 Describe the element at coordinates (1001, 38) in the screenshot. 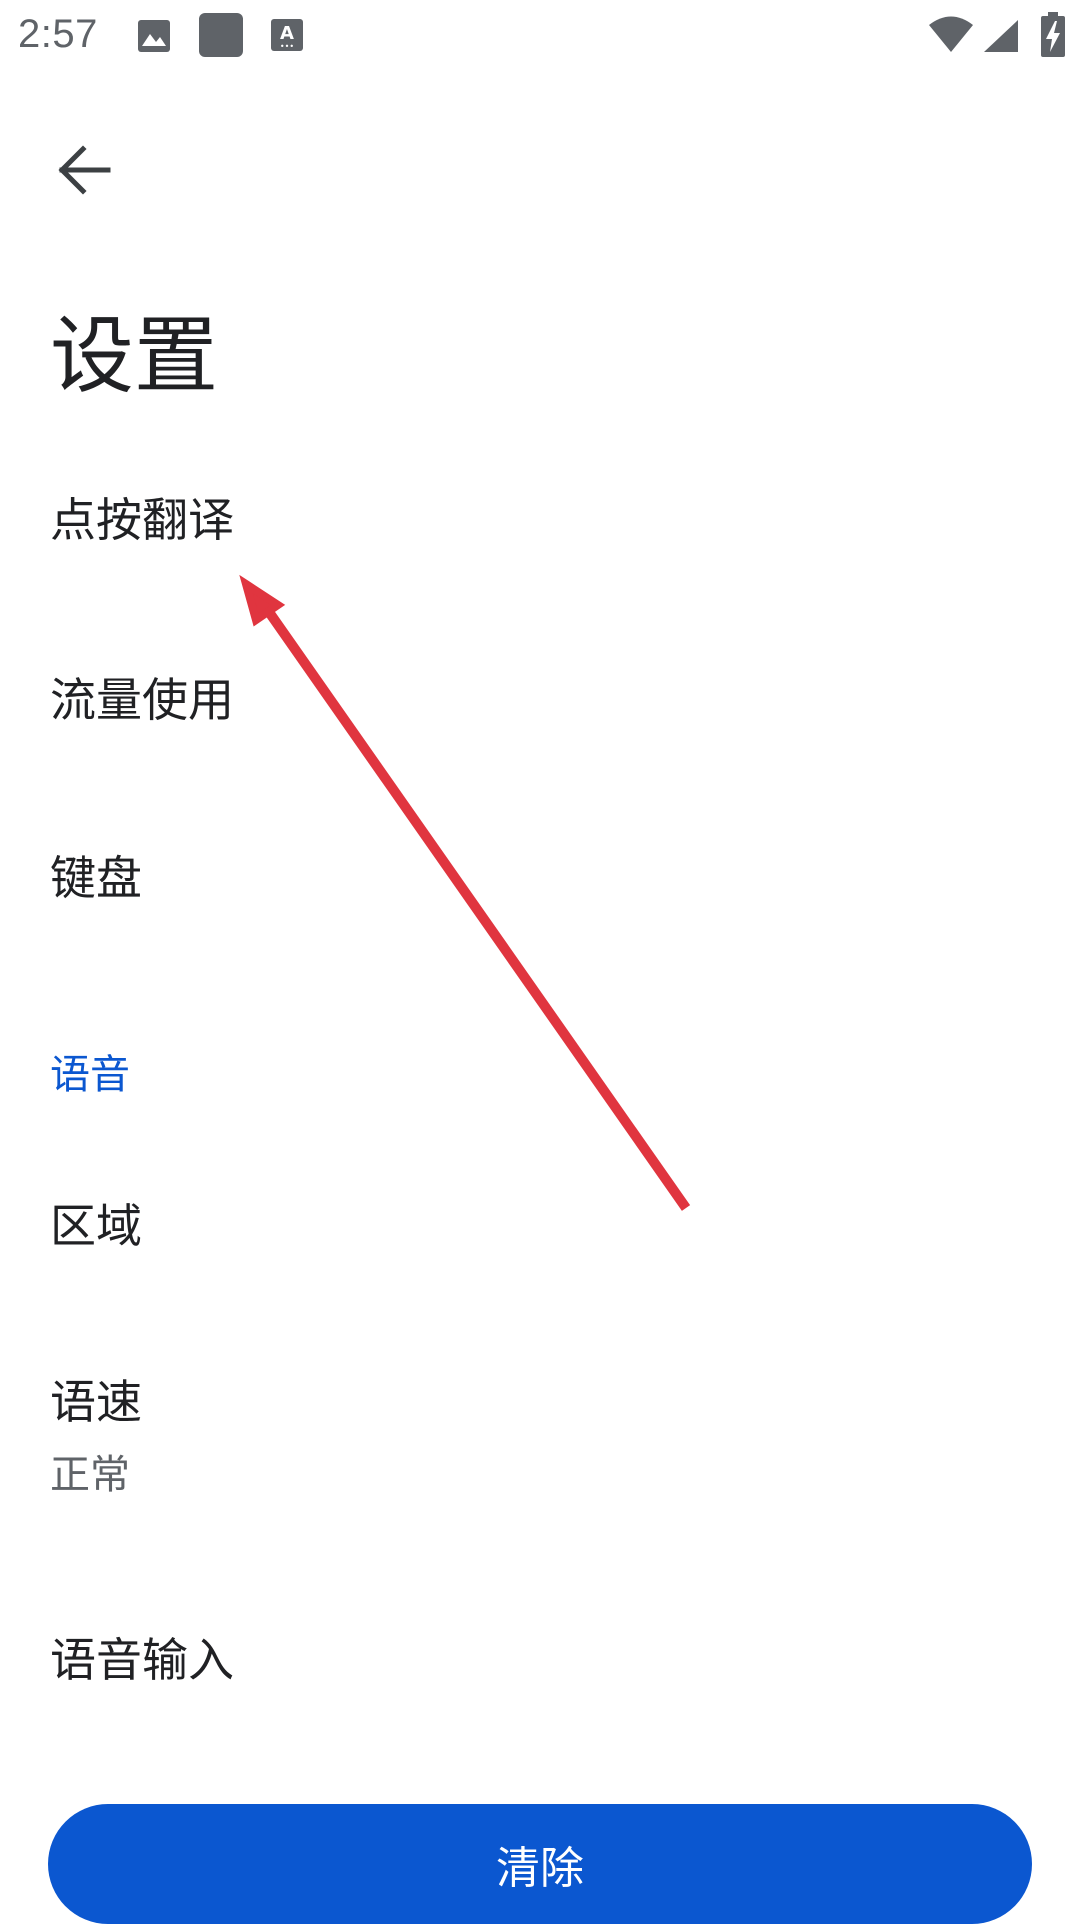

I see `cell-signal-icon` at that location.